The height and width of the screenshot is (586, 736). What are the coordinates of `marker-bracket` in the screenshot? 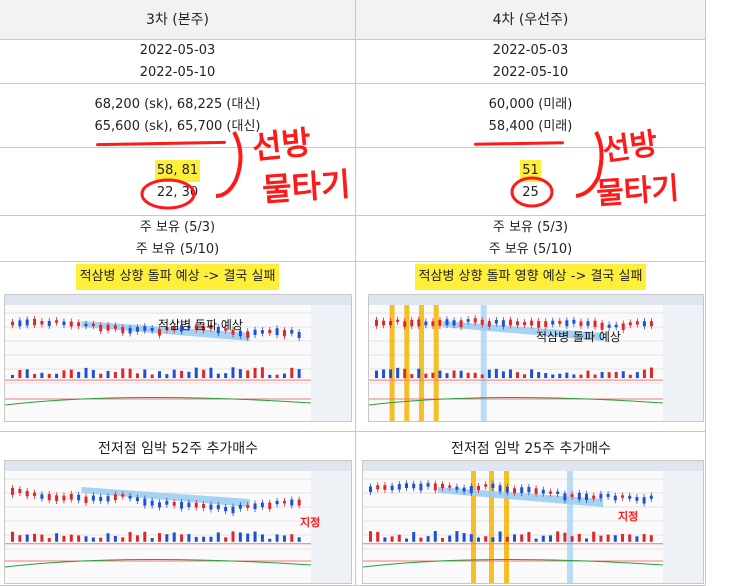 It's located at (229, 164).